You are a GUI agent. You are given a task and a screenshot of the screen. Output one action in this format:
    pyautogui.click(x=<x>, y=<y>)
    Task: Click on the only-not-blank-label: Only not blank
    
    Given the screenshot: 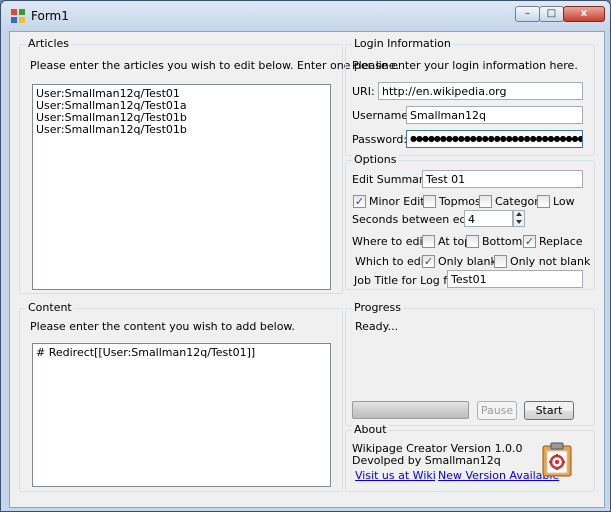 What is the action you would take?
    pyautogui.click(x=550, y=261)
    